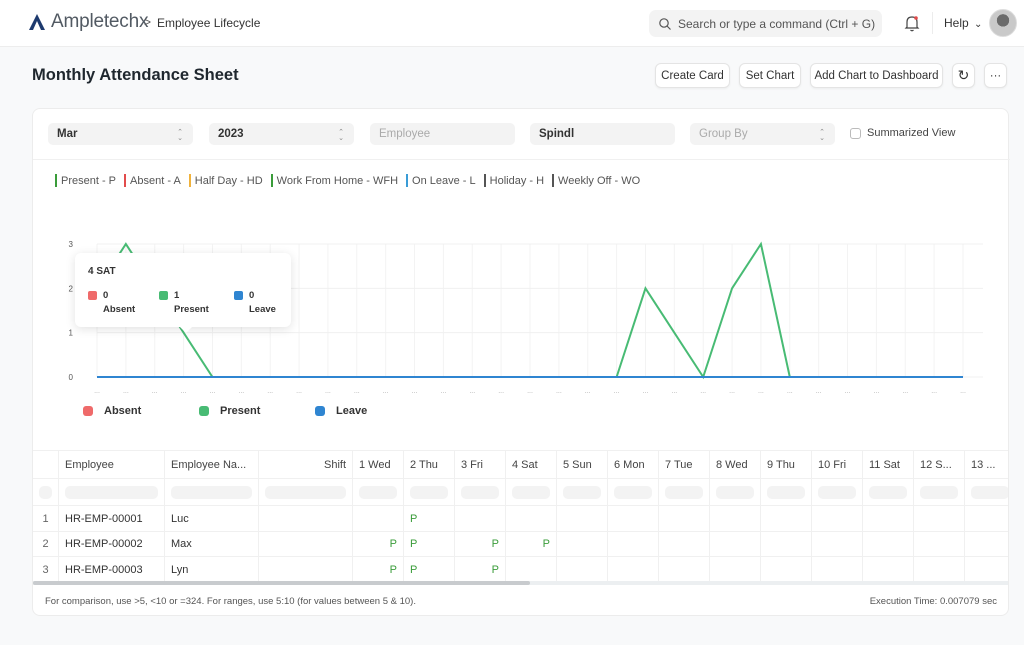 The width and height of the screenshot is (1024, 645). I want to click on month-select: Mar, so click(120, 134).